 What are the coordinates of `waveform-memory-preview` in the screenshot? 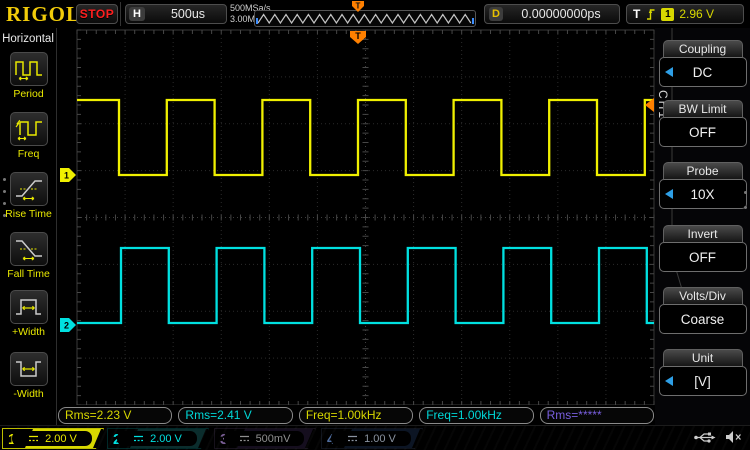 It's located at (365, 18).